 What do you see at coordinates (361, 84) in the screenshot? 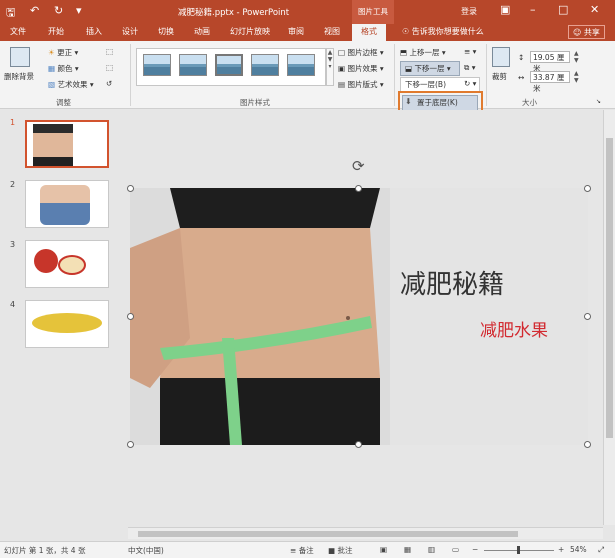
I see `picture-layout-button: ▤ 图片版式 ▾` at bounding box center [361, 84].